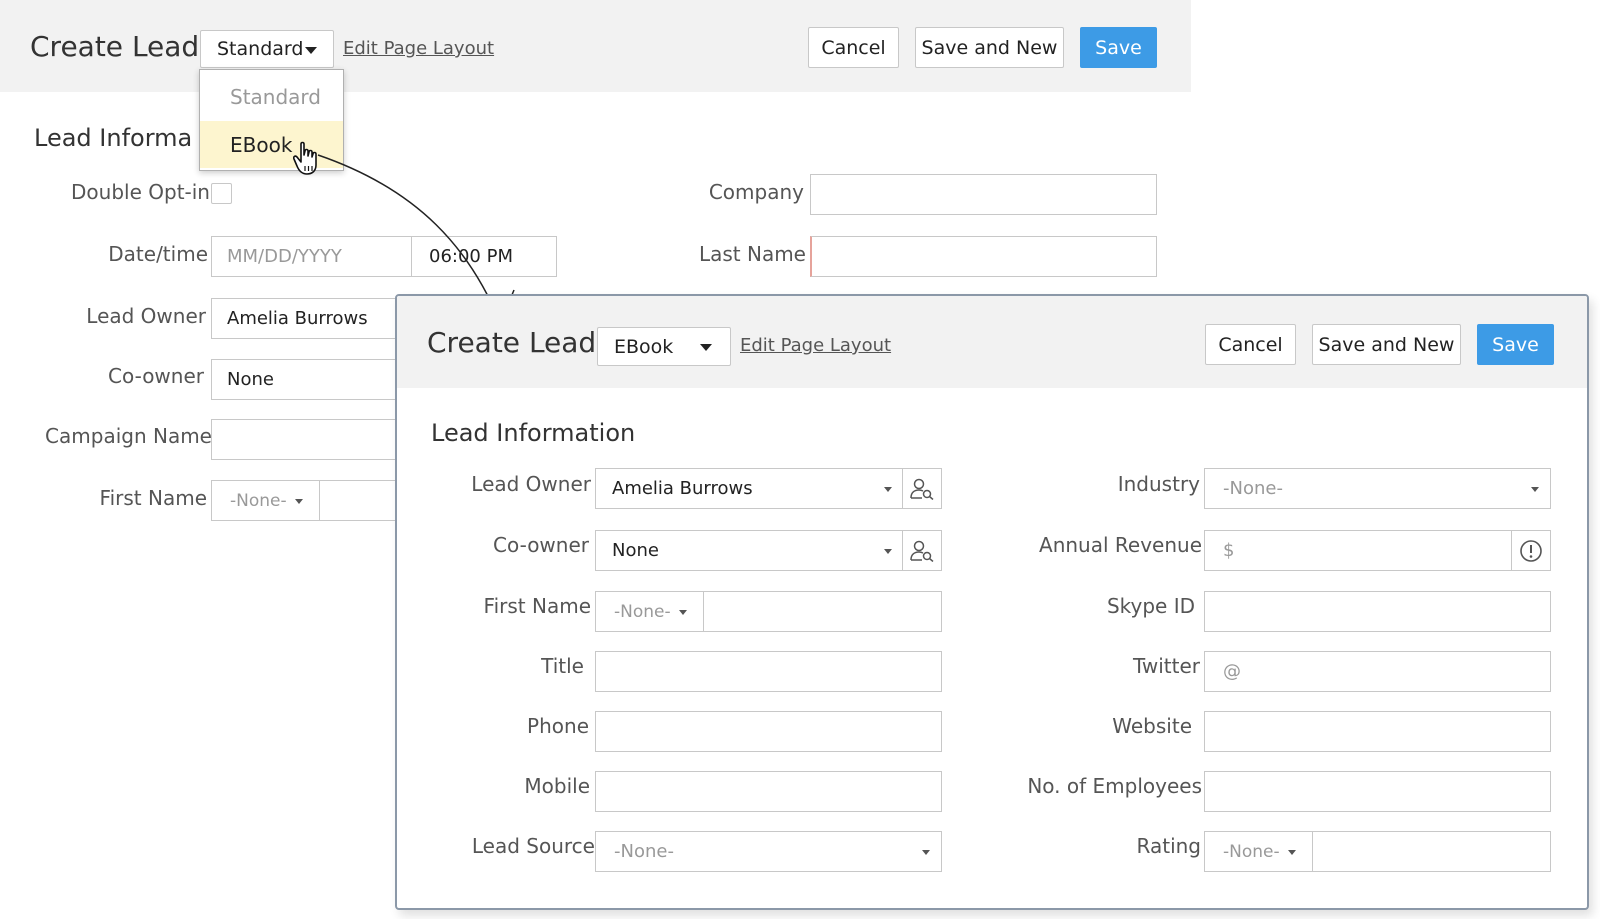 Image resolution: width=1600 pixels, height=919 pixels. I want to click on modal-edit-page-layout-link: Edit Page Layout, so click(815, 345).